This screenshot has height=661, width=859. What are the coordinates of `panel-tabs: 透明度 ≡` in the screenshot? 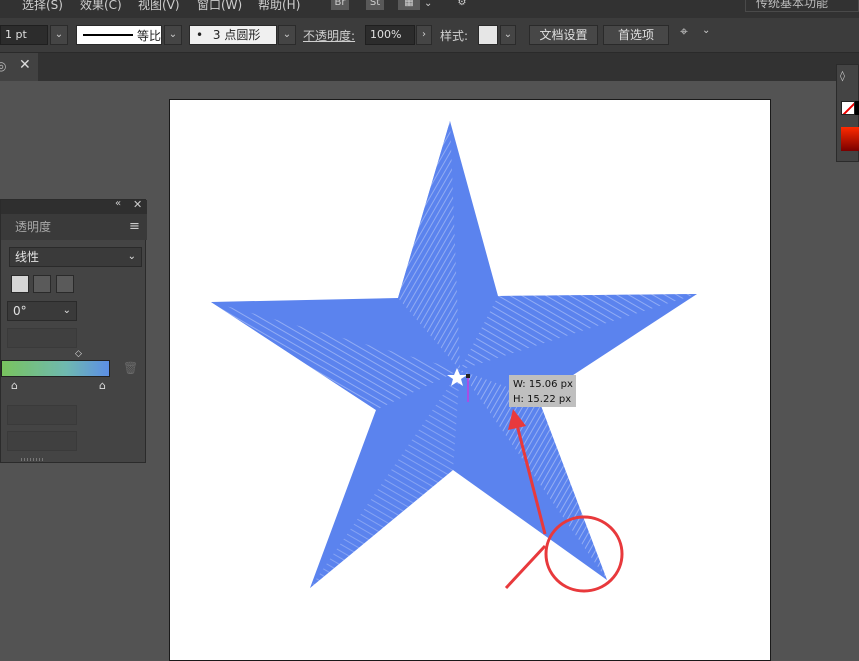 It's located at (74, 227).